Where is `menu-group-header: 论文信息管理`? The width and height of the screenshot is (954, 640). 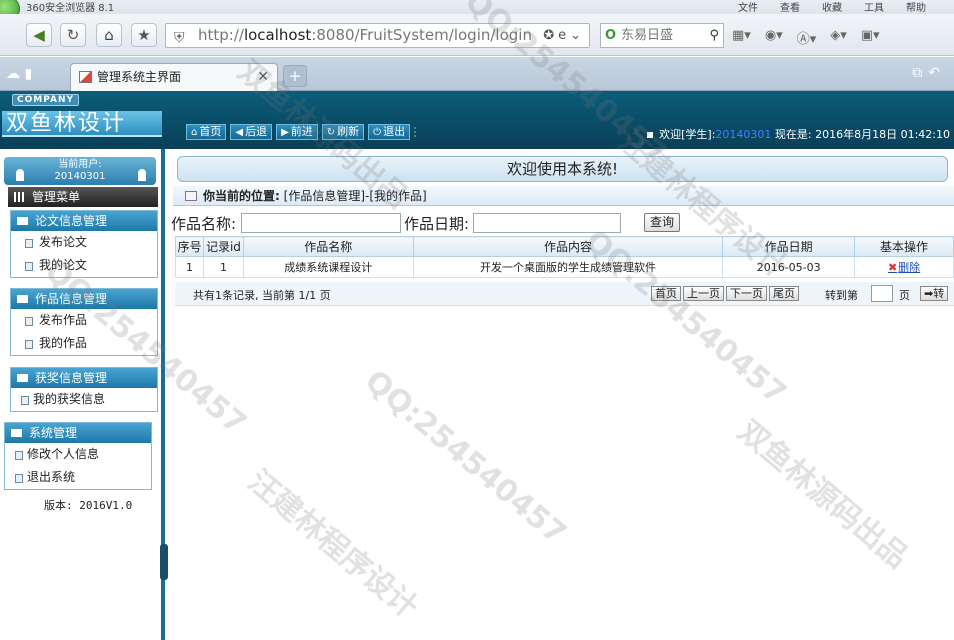
menu-group-header: 论文信息管理 is located at coordinates (84, 221).